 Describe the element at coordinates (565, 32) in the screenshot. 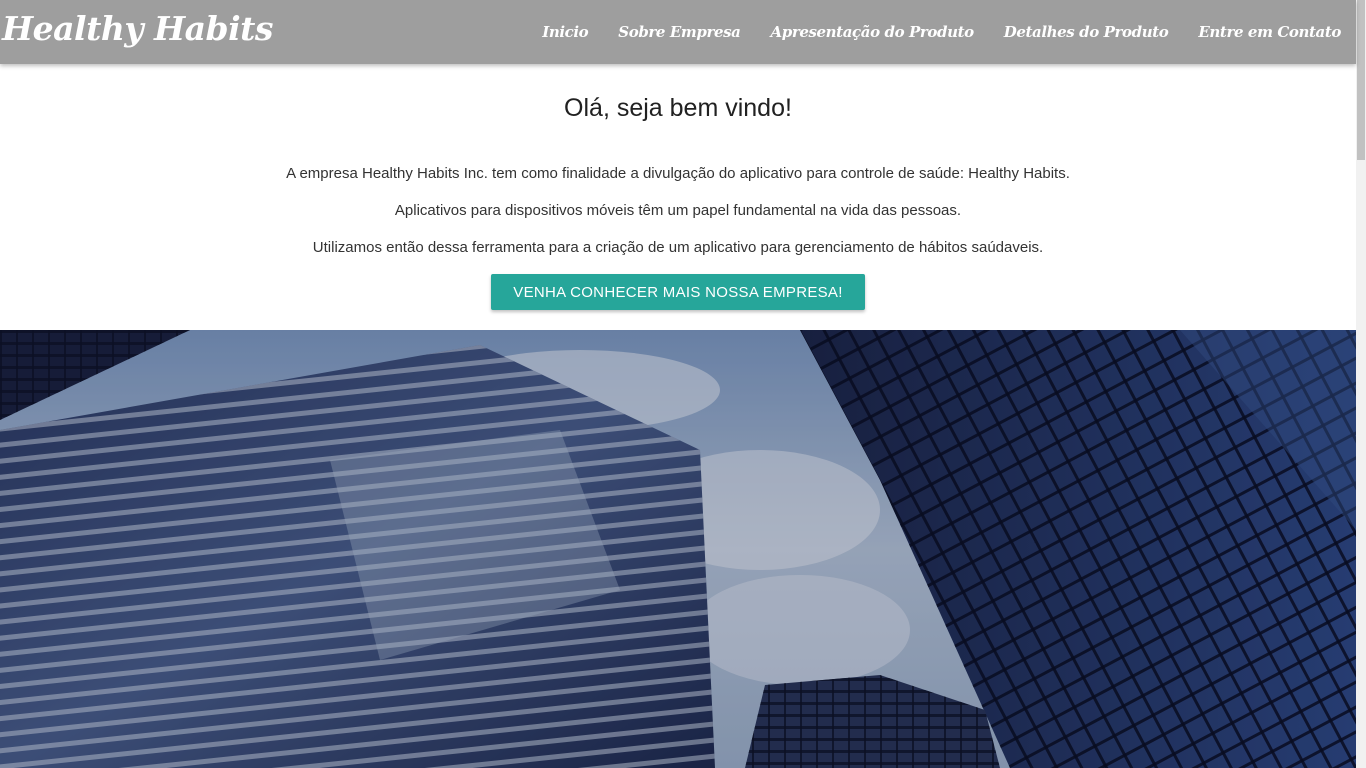

I see `nav-link-inicio: Inicio` at that location.